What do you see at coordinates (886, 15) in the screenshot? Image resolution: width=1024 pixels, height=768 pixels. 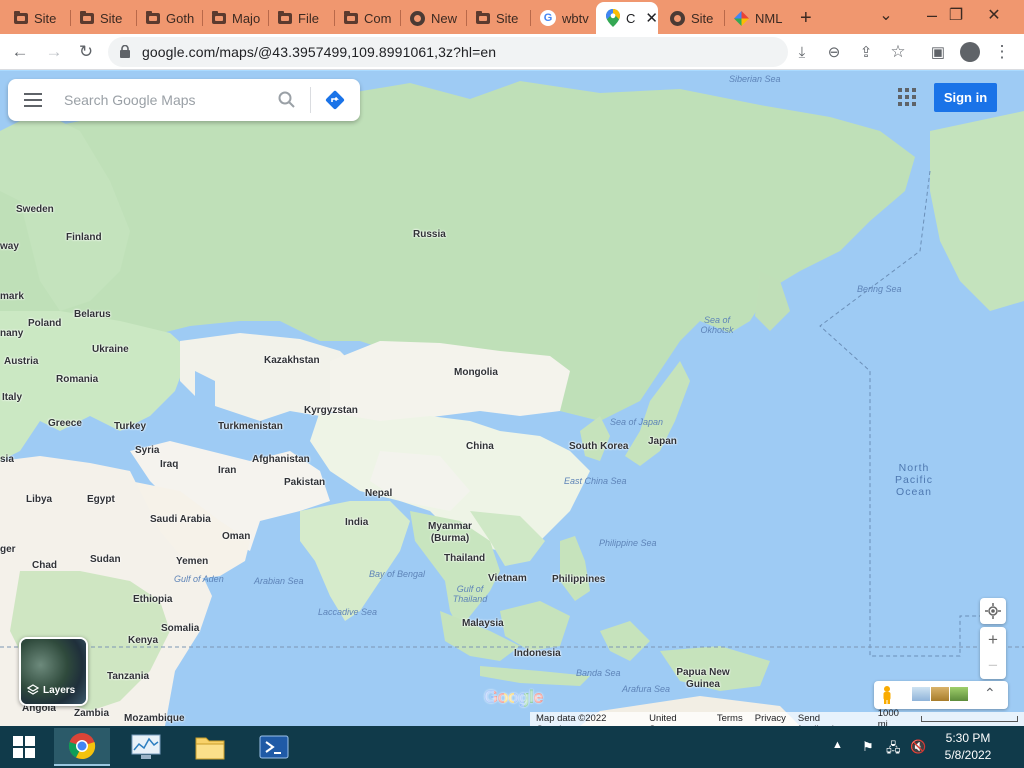 I see `tab-search-chevron-icon: ⌄` at bounding box center [886, 15].